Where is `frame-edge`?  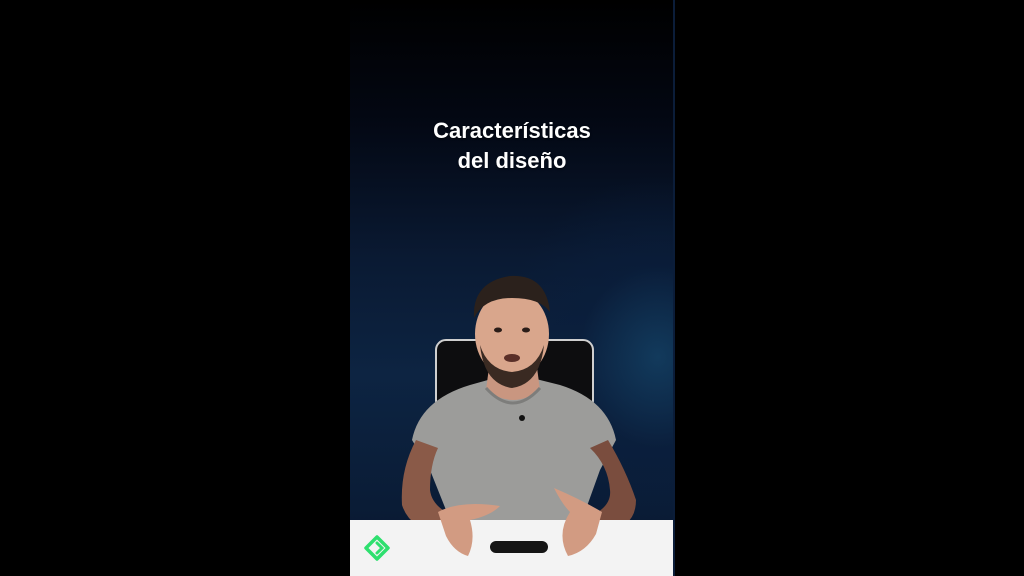
frame-edge is located at coordinates (674, 288).